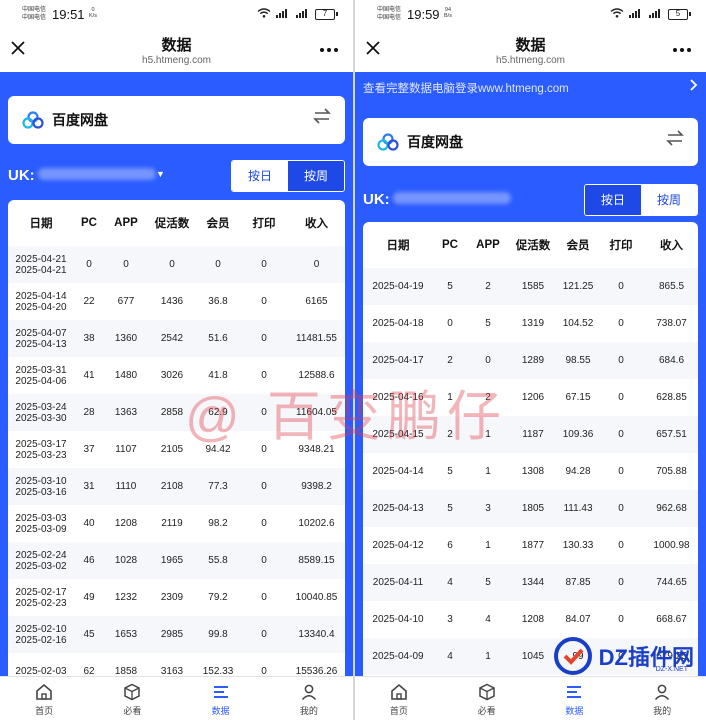 This screenshot has width=706, height=720. Describe the element at coordinates (530, 45) in the screenshot. I see `page-title: 数据` at that location.